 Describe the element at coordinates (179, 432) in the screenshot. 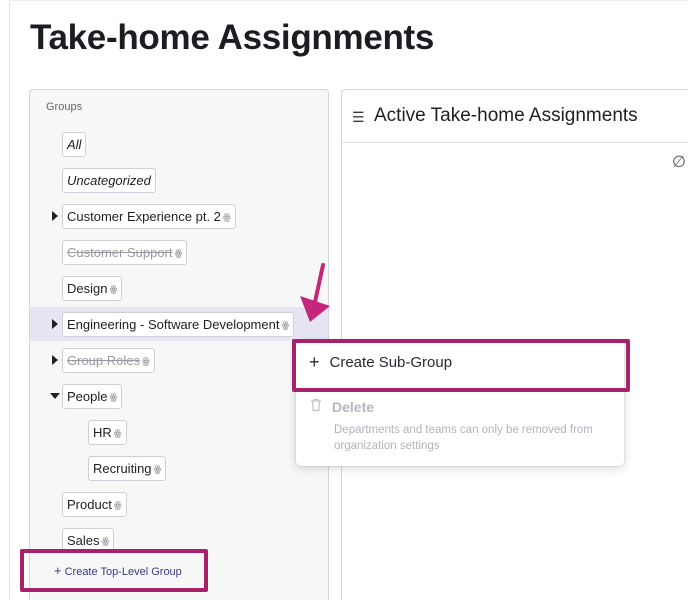

I see `group-row-hr: HR ꙮ` at that location.